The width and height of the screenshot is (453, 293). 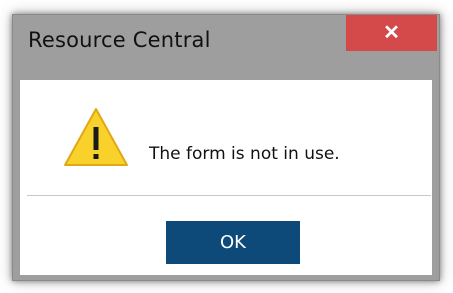 What do you see at coordinates (119, 40) in the screenshot?
I see `dialog-title: Resource Central` at bounding box center [119, 40].